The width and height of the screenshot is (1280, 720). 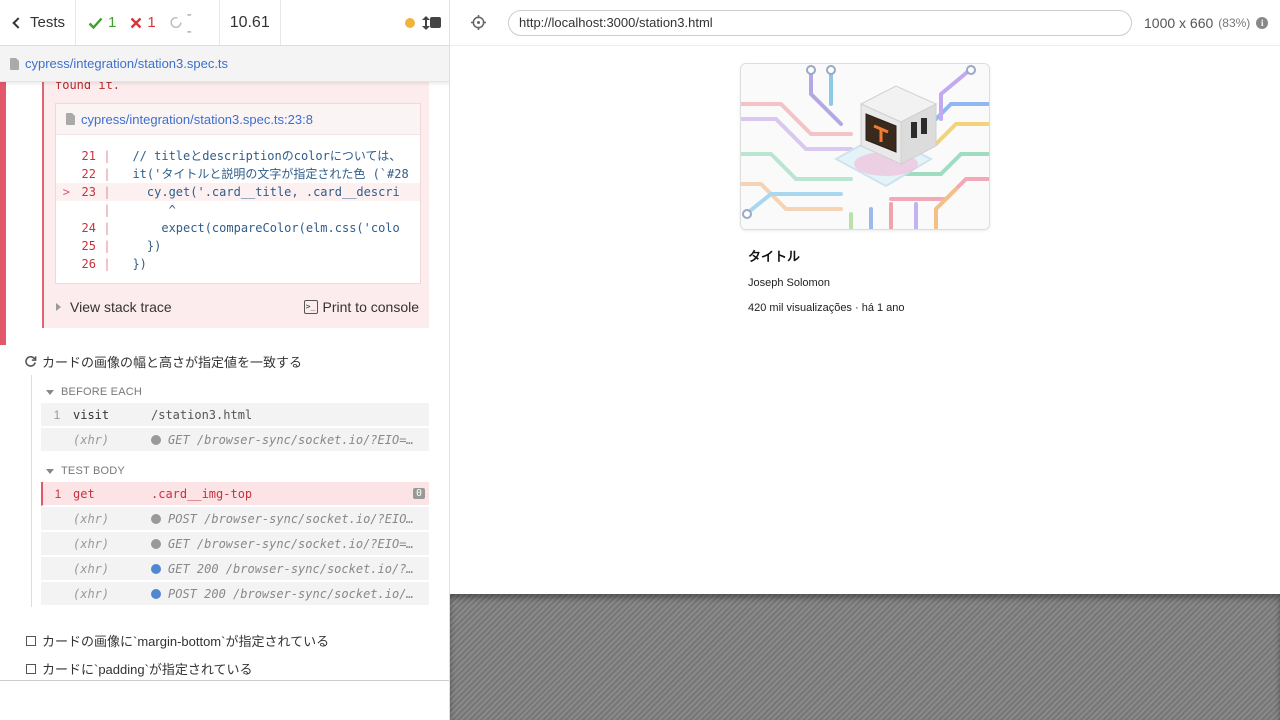 What do you see at coordinates (365, 22) in the screenshot?
I see `run-controls` at bounding box center [365, 22].